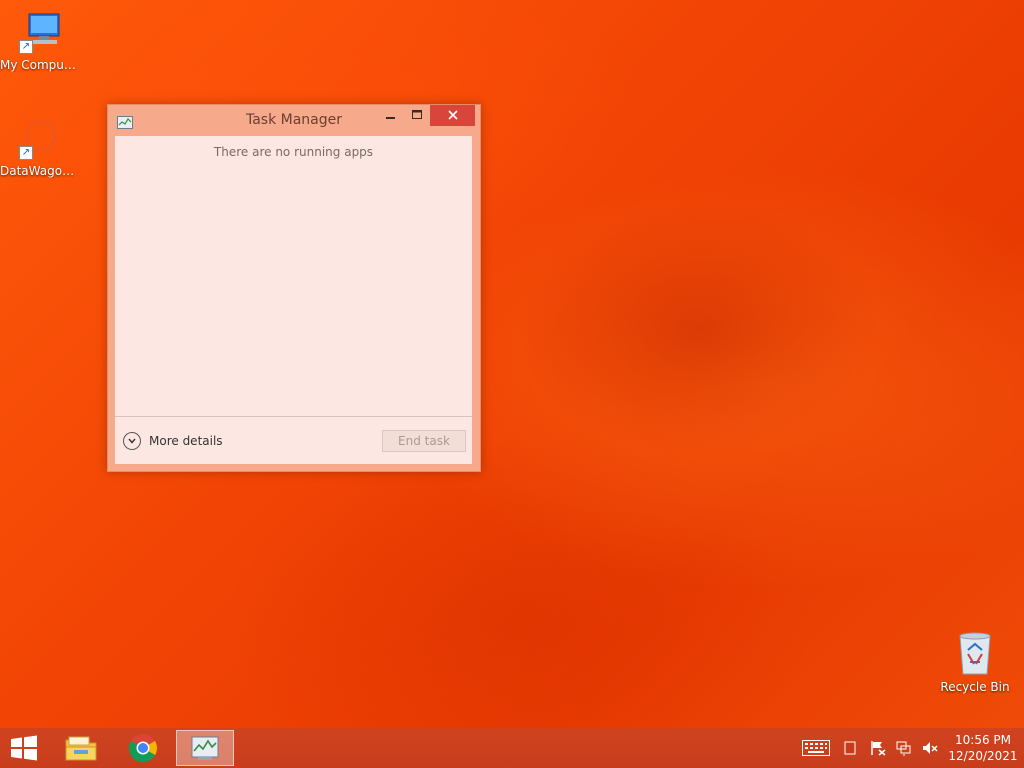 This screenshot has height=768, width=1024. I want to click on network-icon, so click(904, 748).